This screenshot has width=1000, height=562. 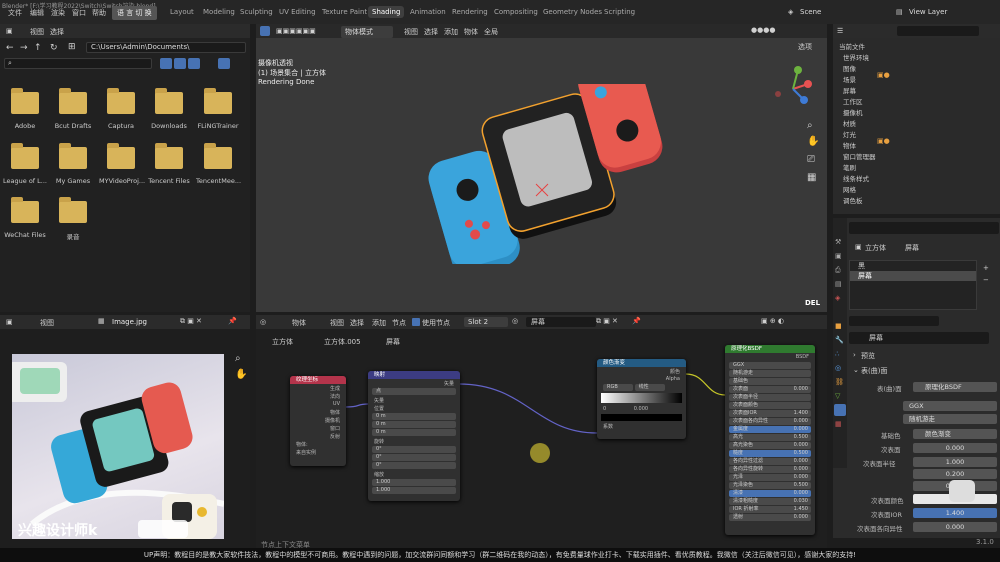 I want to click on texture-coordinate-node: 纹理坐标 生成 法向 UV 物体 摄像机 窗口 反射 物体: 来自实例, so click(x=318, y=421).